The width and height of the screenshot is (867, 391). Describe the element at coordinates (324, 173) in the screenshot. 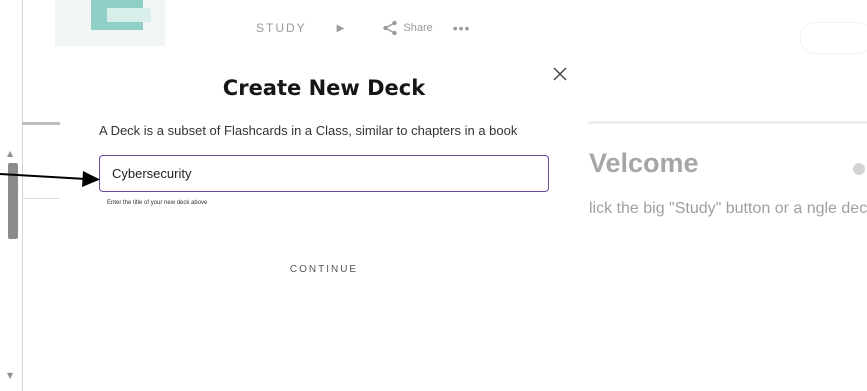

I see `deck-title-input` at that location.